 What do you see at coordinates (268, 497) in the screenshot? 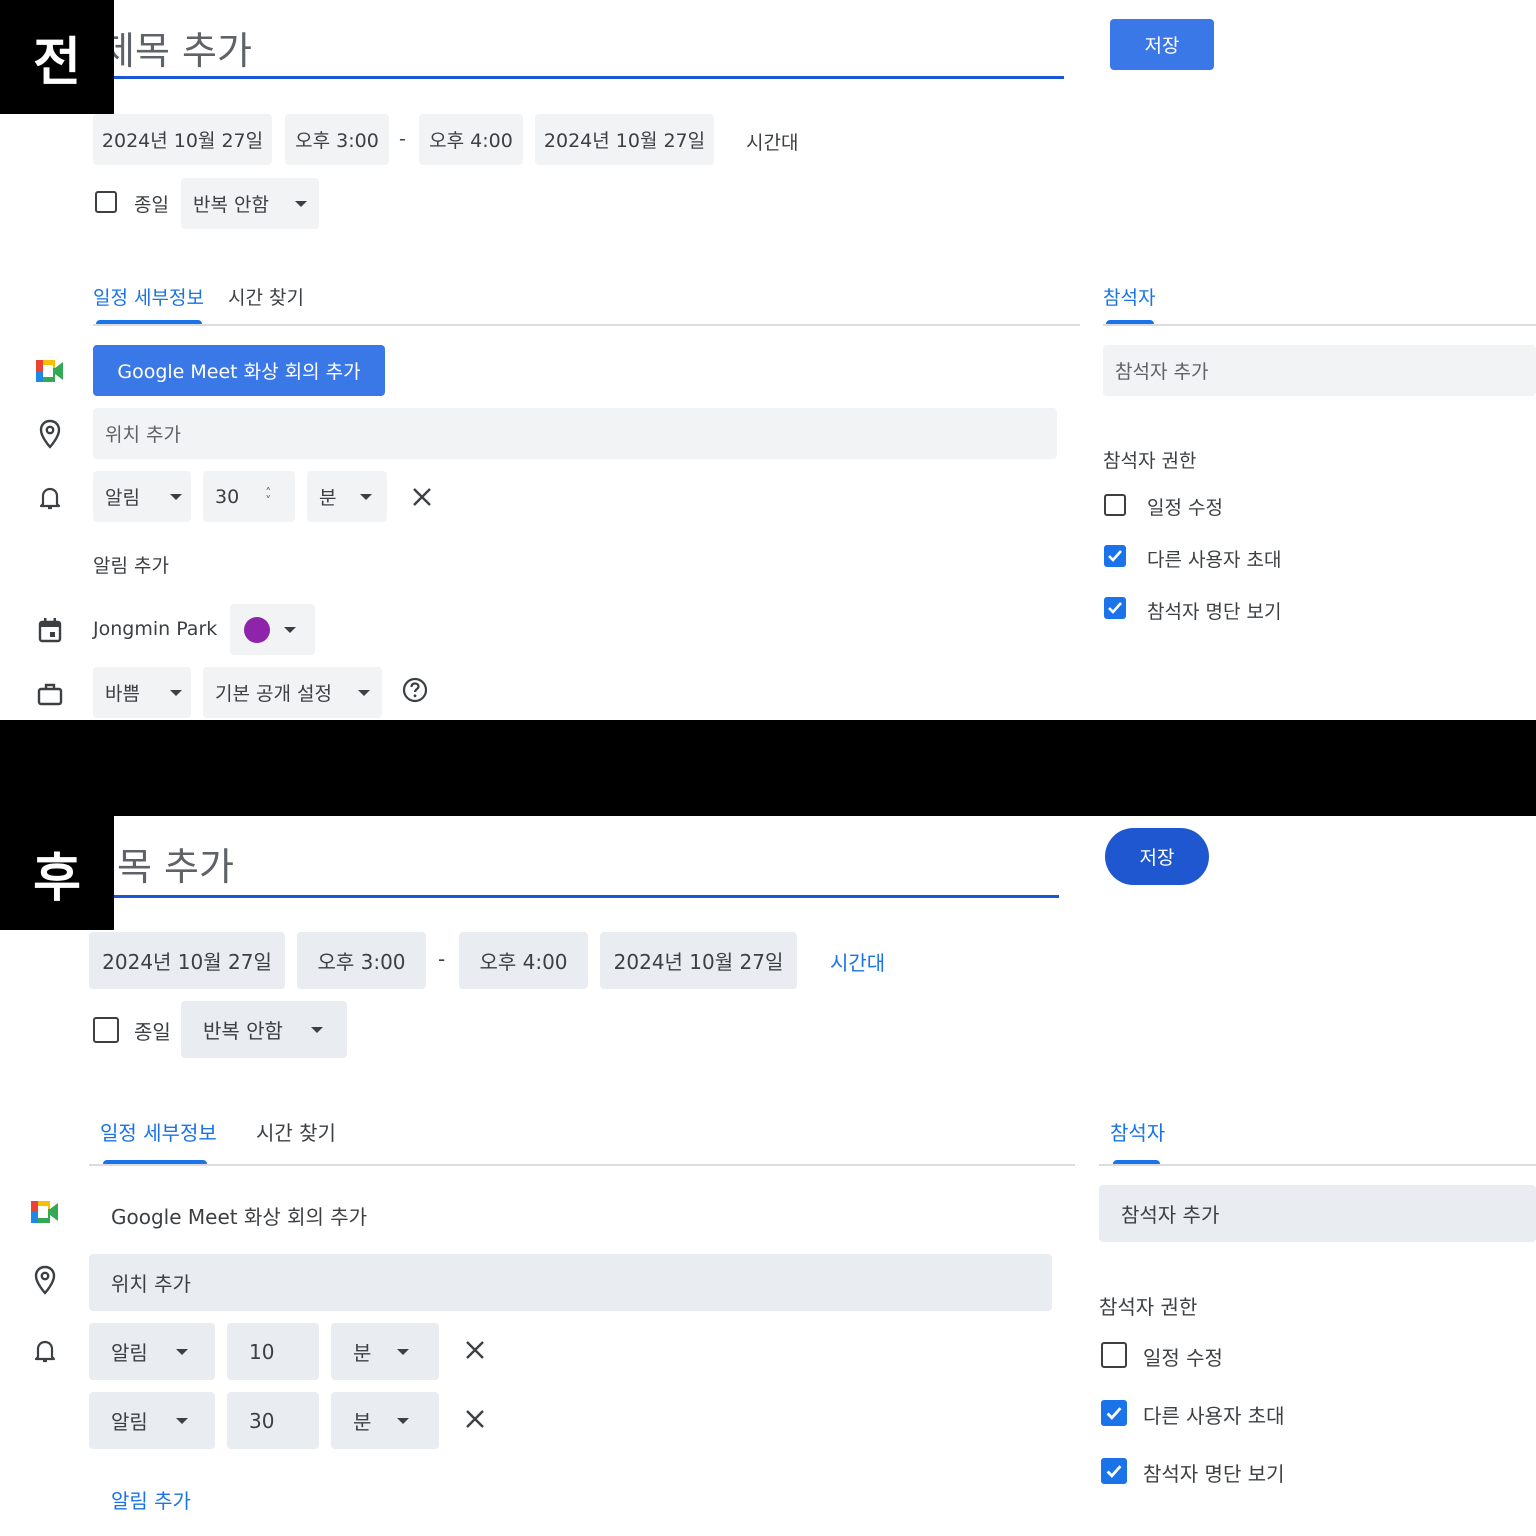
I see `spinner-arrows-icon: ˄ ˅` at bounding box center [268, 497].